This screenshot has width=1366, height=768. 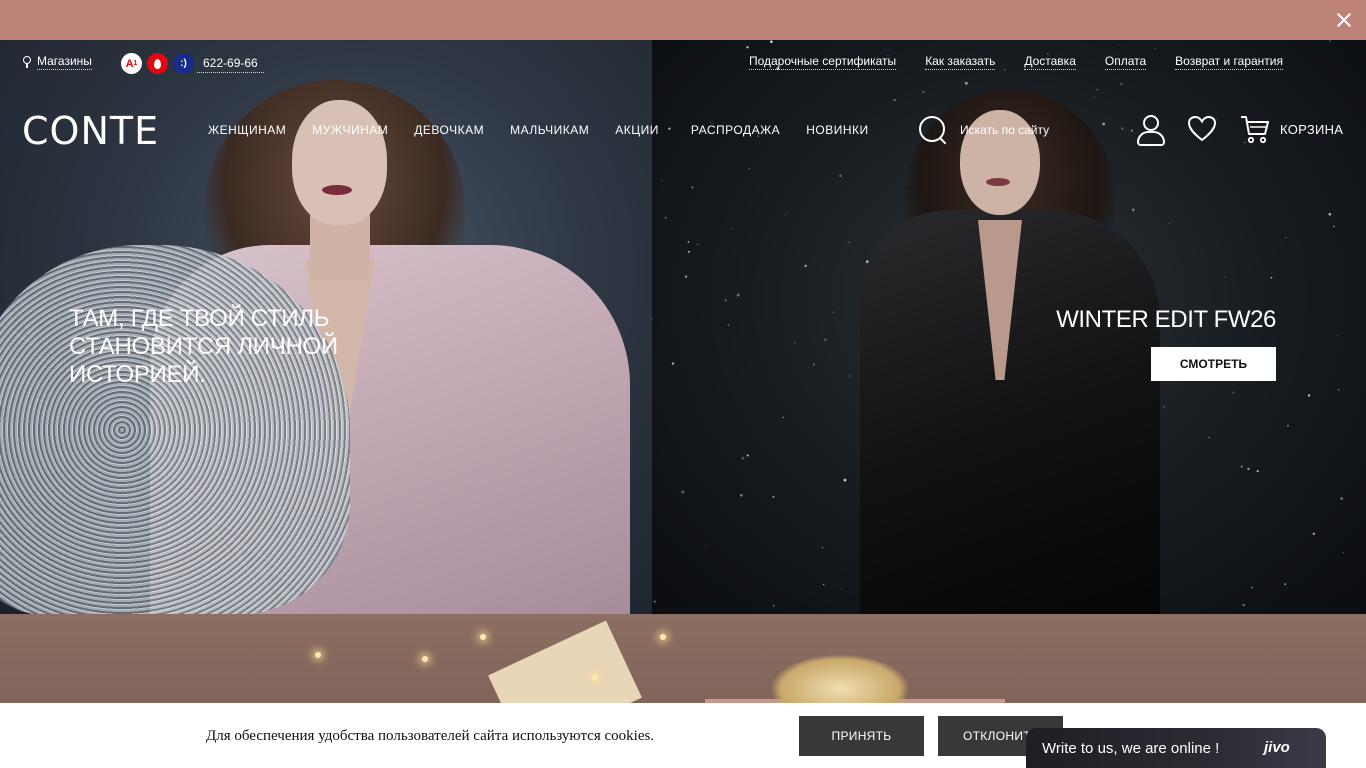 I want to click on payment-link: Оплата, so click(x=1125, y=62).